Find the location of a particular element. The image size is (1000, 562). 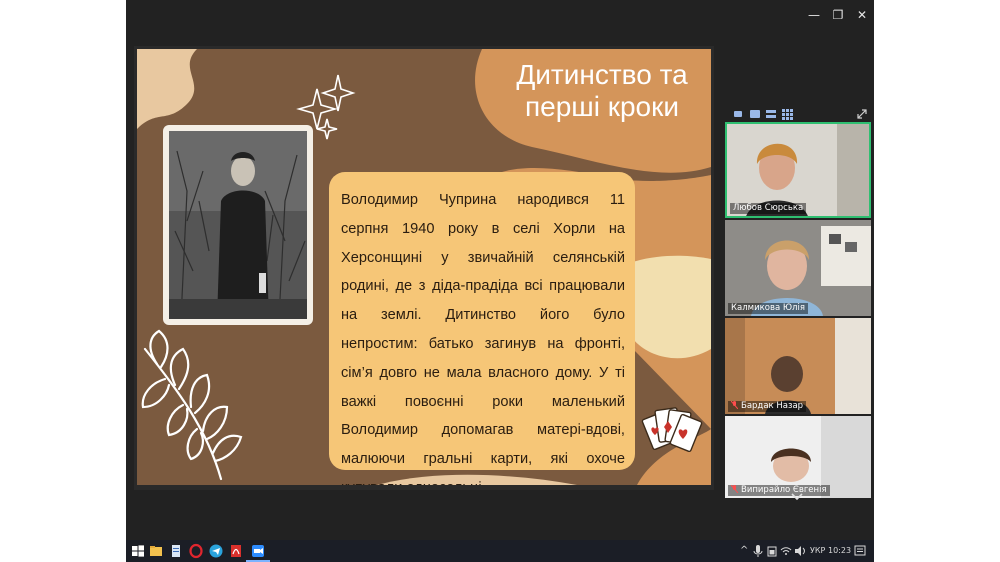

document-app-icon is located at coordinates (176, 551).